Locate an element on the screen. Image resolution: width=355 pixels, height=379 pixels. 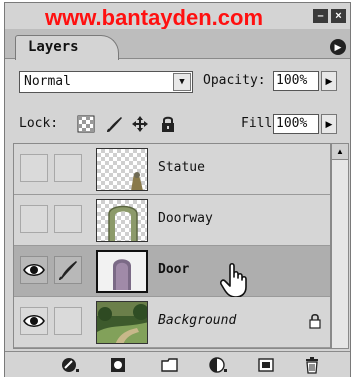
fill-slider-arrow: ▶ is located at coordinates (329, 124).